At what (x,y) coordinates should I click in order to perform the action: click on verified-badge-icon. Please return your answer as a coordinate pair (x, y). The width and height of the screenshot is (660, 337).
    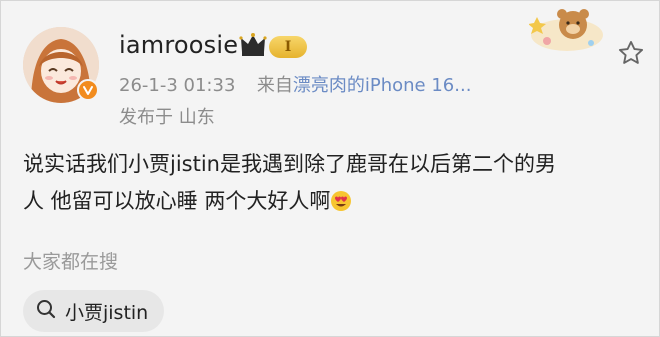
    Looking at the image, I should click on (88, 90).